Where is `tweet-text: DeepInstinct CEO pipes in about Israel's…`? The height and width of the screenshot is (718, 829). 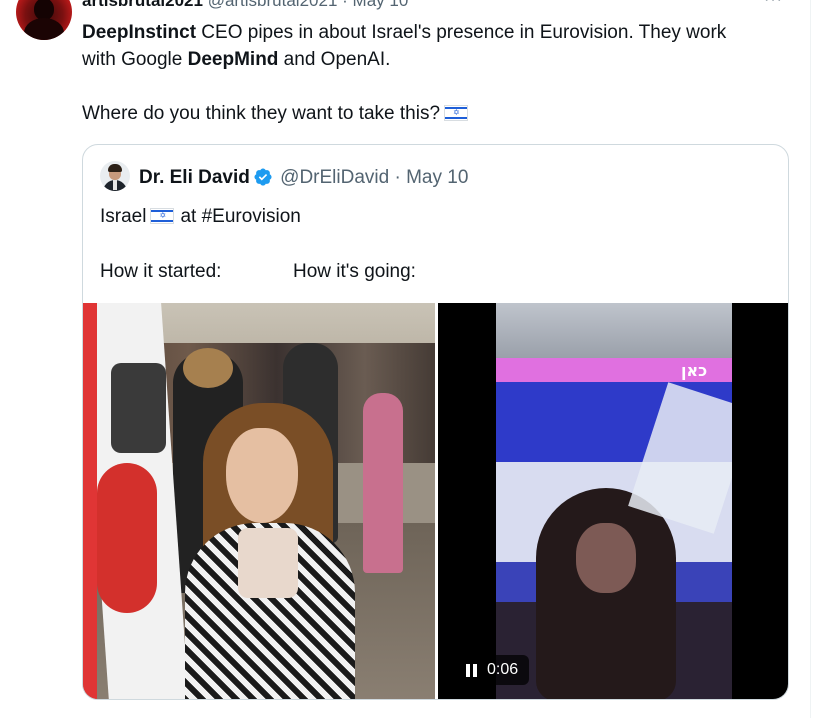
tweet-text: DeepInstinct CEO pipes in about Israel's… is located at coordinates (442, 73).